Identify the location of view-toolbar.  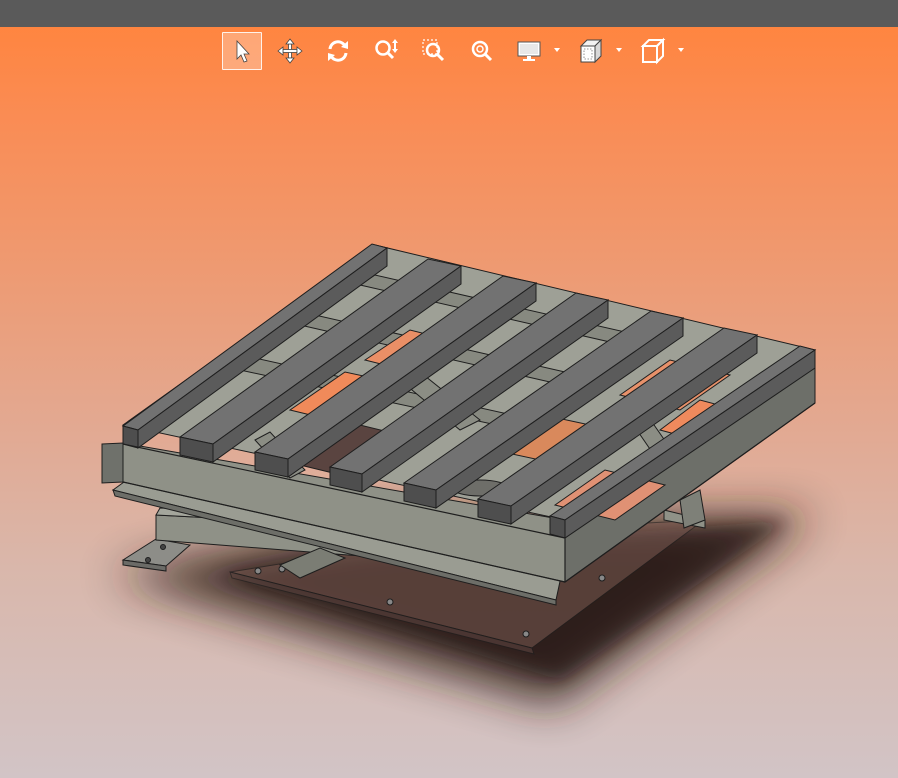
(459, 51).